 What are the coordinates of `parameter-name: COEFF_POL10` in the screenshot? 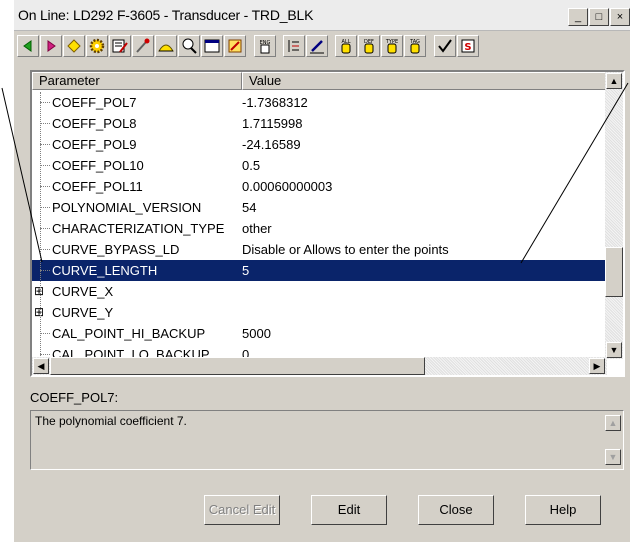 It's located at (98, 165).